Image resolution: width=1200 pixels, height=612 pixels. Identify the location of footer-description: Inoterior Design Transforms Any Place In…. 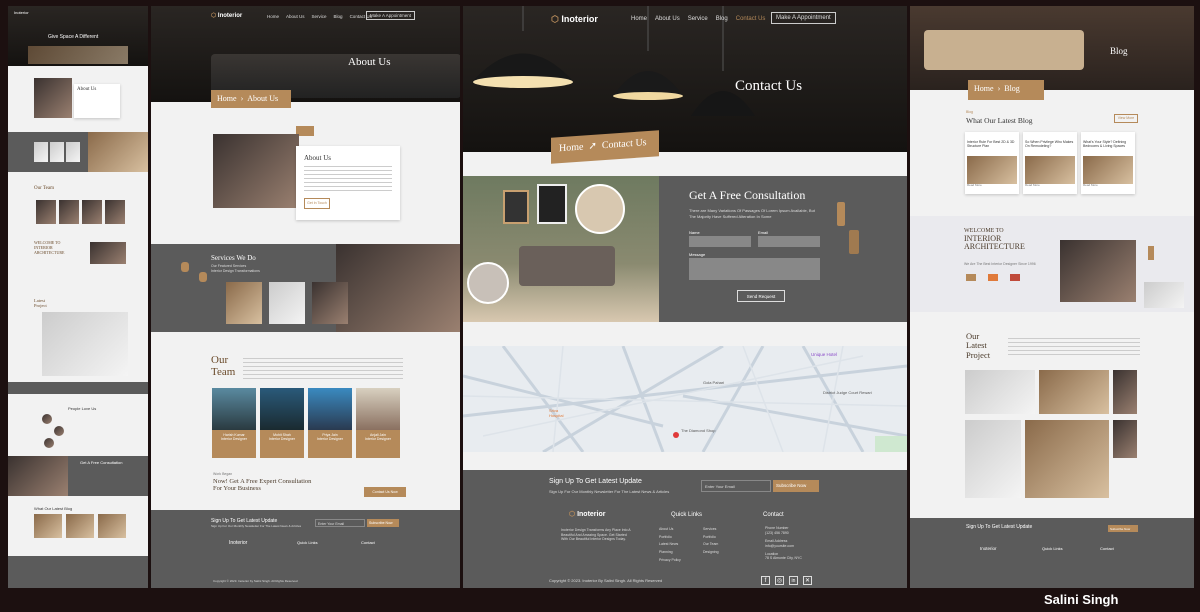
(596, 535).